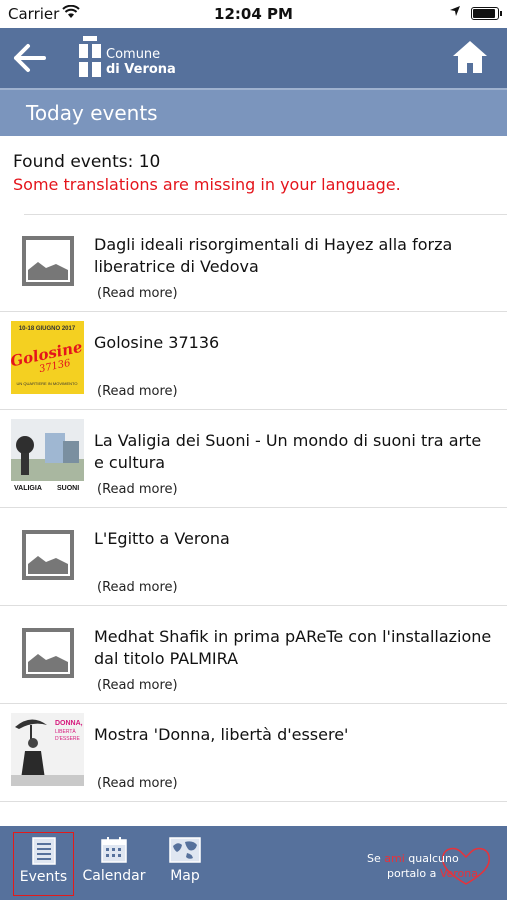  Describe the element at coordinates (47, 455) in the screenshot. I see `valigia-poster: VALIGIA SUONI` at that location.